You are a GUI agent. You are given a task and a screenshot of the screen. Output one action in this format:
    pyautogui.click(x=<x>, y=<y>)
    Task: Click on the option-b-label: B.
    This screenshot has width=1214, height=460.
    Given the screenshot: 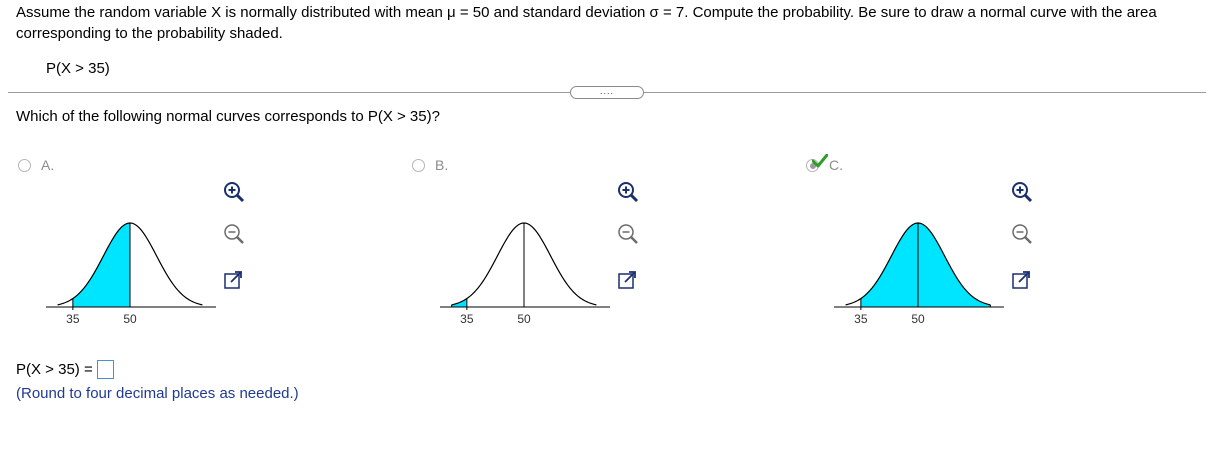 What is the action you would take?
    pyautogui.click(x=442, y=165)
    